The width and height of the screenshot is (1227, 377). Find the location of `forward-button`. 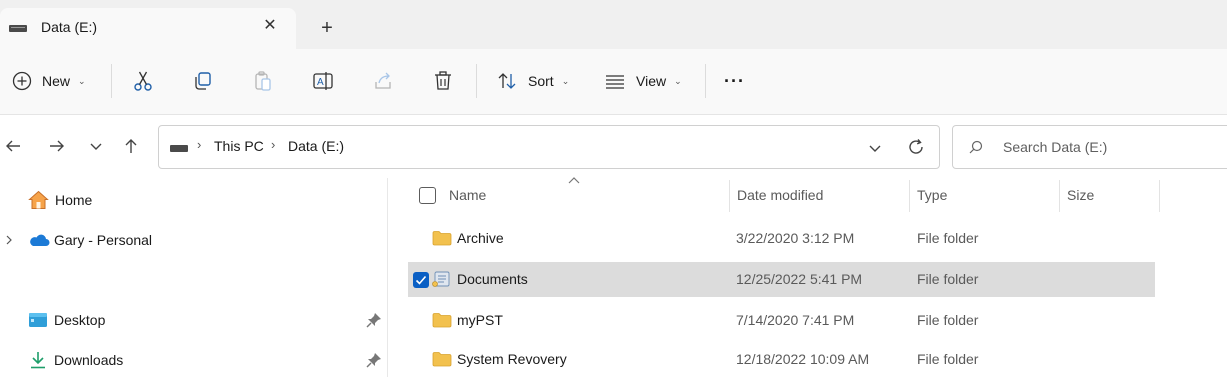

forward-button is located at coordinates (57, 146).